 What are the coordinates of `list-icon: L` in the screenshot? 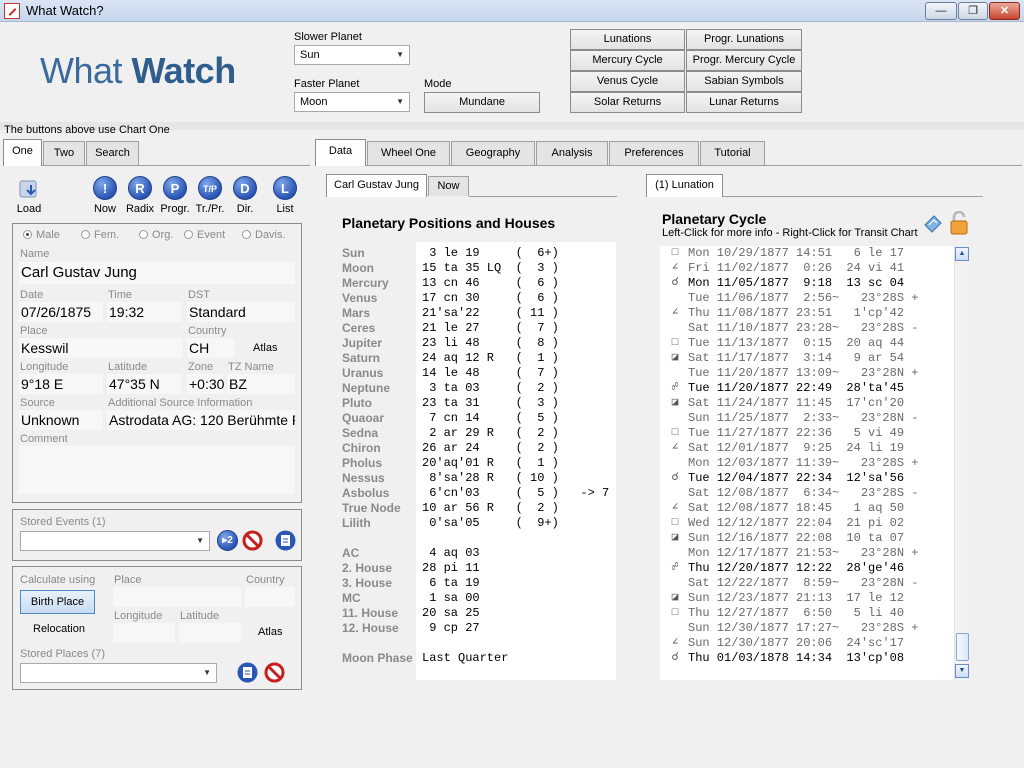 It's located at (285, 188).